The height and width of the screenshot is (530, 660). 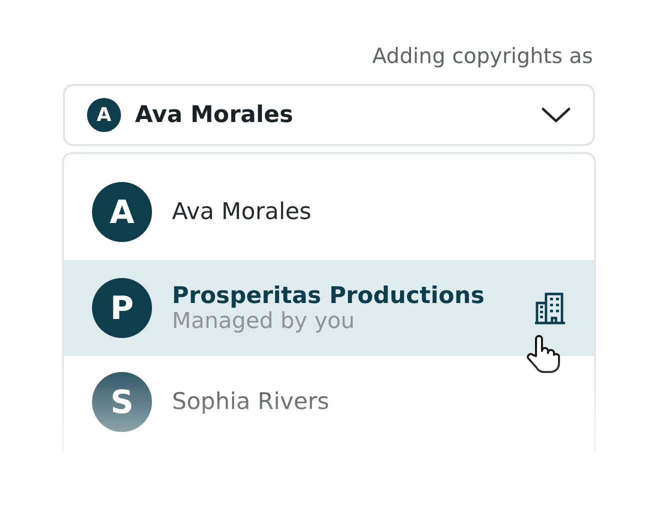 I want to click on avatar: P, so click(x=122, y=308).